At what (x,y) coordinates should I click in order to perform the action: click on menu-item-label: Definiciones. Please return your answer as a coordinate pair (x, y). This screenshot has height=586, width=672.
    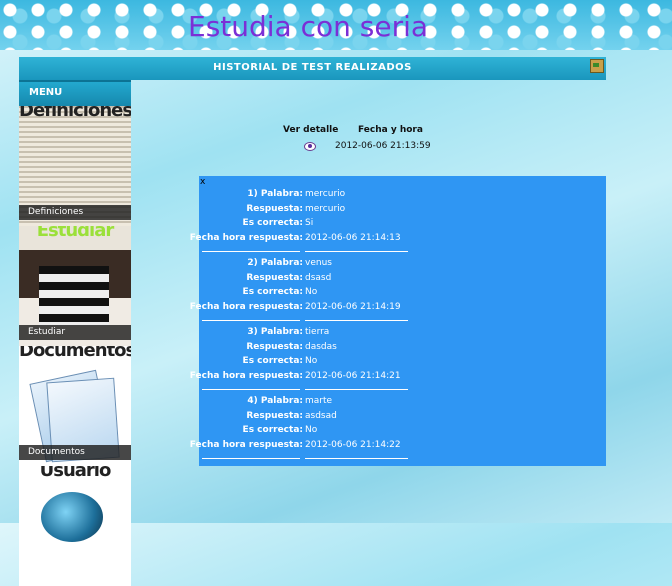
    Looking at the image, I should click on (75, 212).